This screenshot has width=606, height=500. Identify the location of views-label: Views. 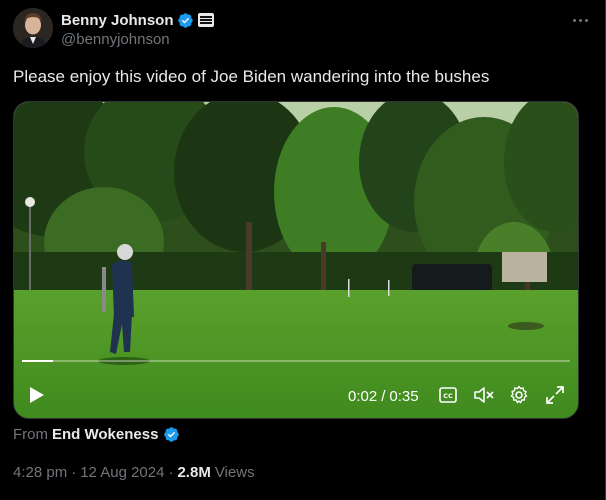
(234, 472).